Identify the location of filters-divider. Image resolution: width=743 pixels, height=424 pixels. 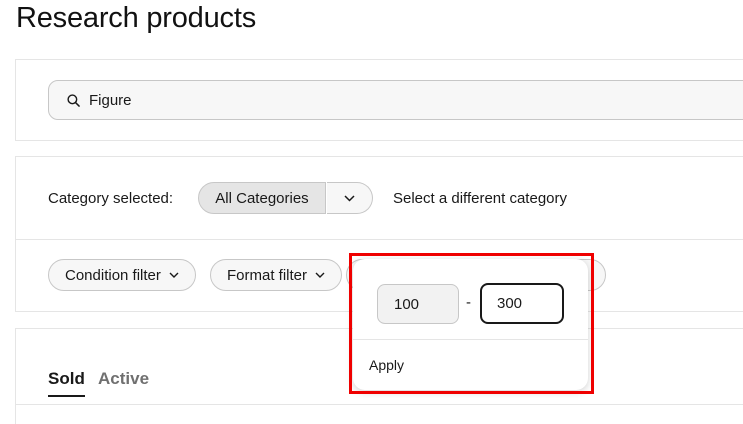
(379, 239).